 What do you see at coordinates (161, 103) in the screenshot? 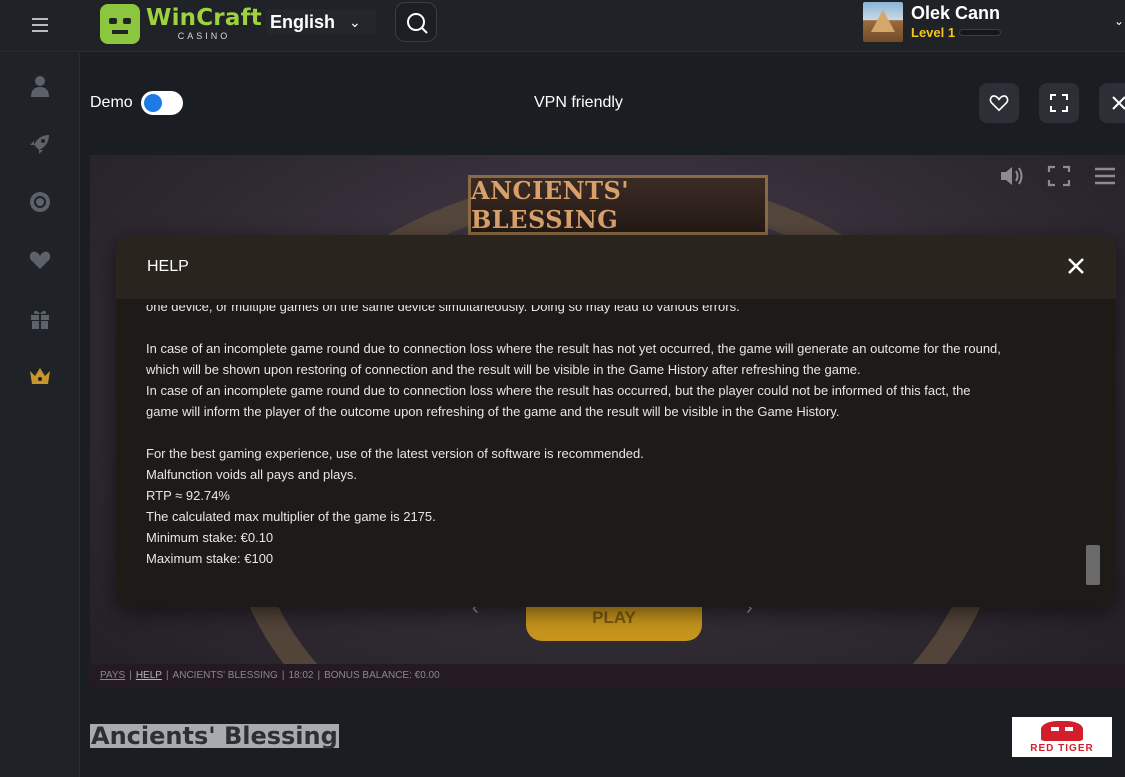
I see `demo-toggle` at bounding box center [161, 103].